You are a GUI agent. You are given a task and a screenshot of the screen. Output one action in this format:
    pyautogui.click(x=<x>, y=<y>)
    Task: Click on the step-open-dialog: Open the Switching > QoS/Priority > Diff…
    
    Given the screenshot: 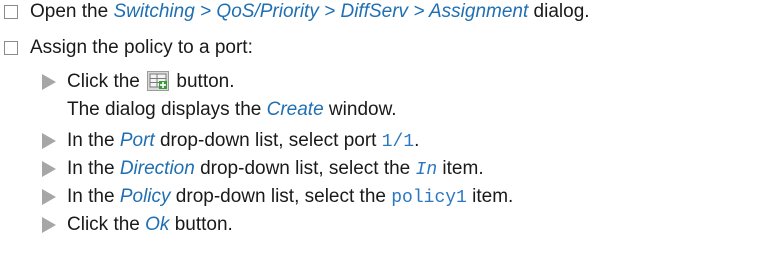 What is the action you would take?
    pyautogui.click(x=310, y=11)
    